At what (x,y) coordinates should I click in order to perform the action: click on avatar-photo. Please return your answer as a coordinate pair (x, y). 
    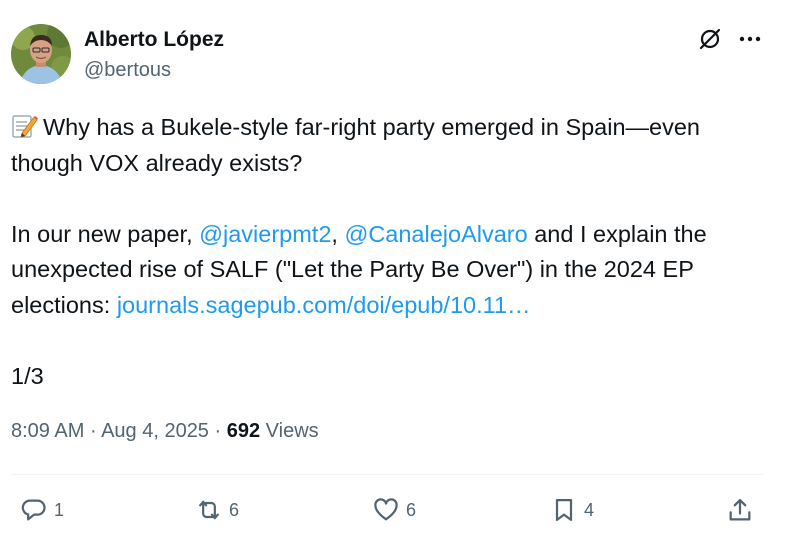
    Looking at the image, I should click on (41, 54).